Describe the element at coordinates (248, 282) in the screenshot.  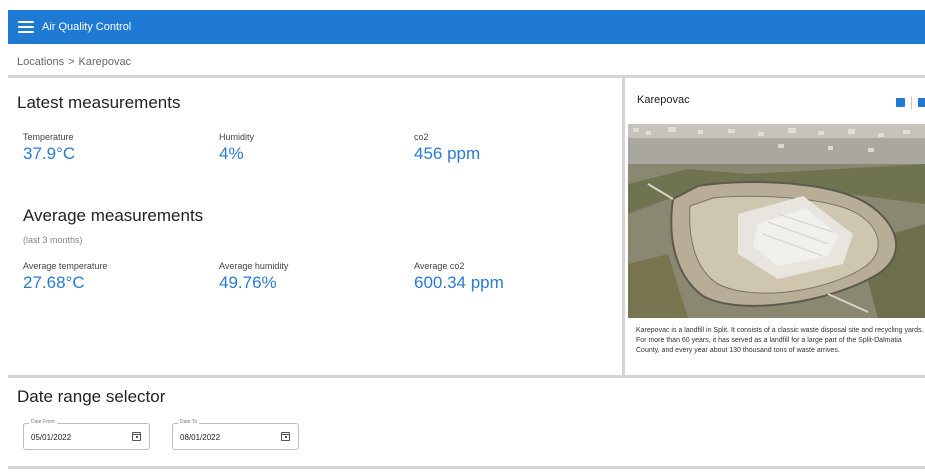
I see `average-humidity-value: 49.76%` at that location.